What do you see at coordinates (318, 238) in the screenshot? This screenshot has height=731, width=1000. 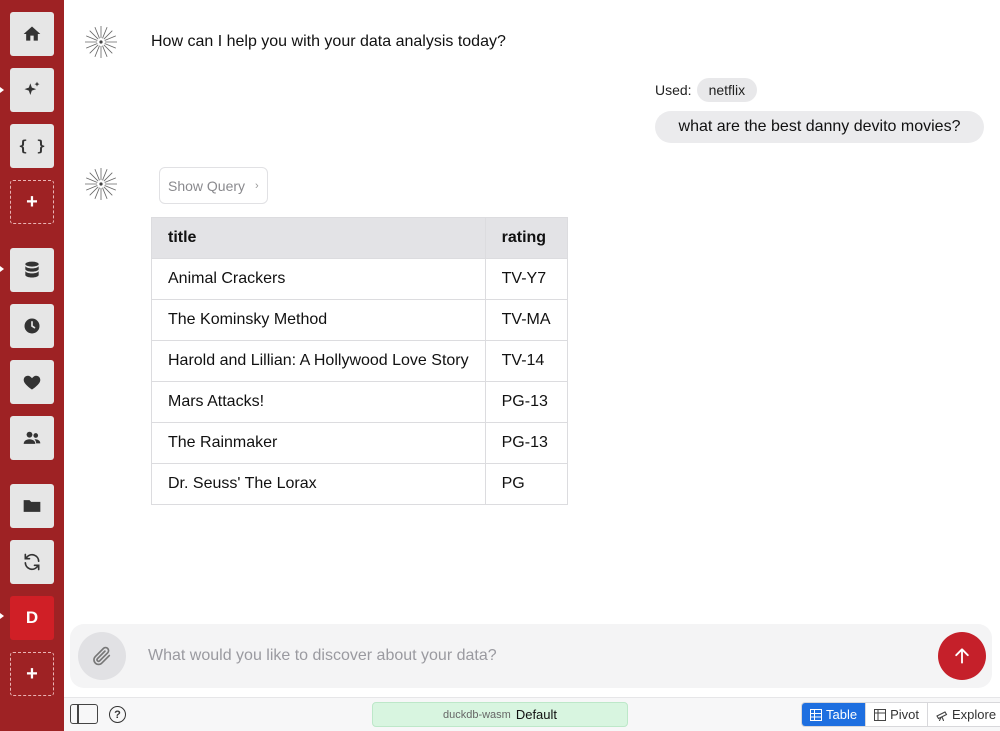 I see `column-header-title: title` at bounding box center [318, 238].